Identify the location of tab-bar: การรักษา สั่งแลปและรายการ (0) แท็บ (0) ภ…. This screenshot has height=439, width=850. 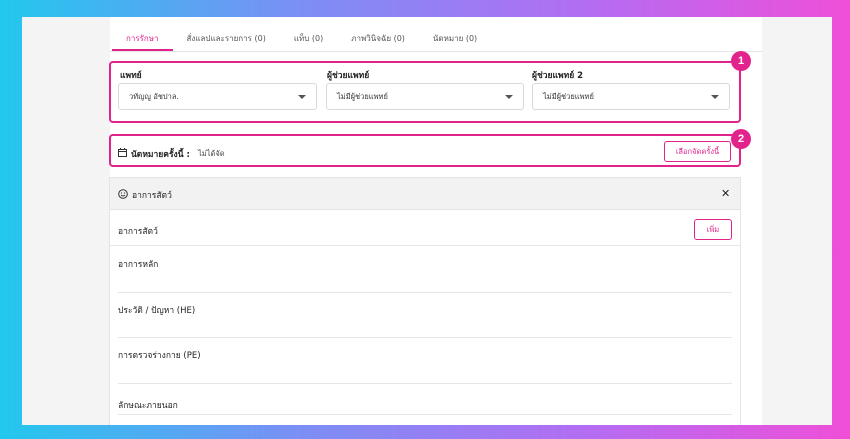
(301, 40).